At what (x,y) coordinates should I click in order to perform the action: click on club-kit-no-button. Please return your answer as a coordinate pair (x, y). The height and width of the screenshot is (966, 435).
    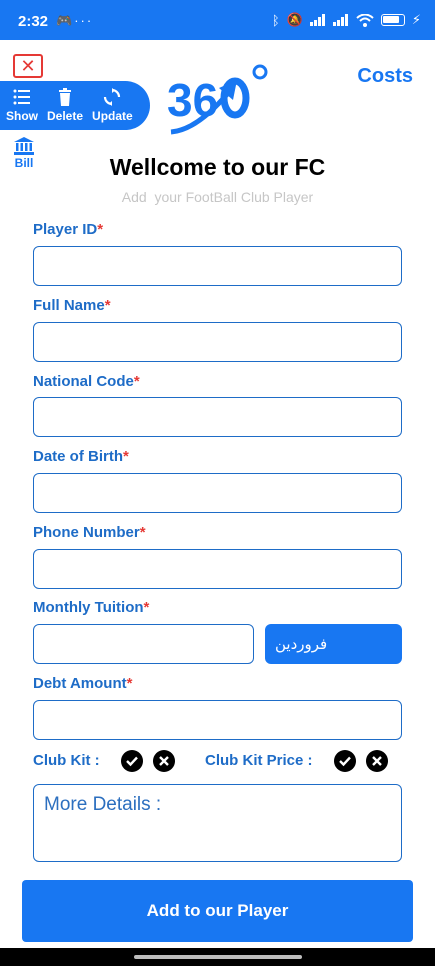
    Looking at the image, I should click on (164, 761).